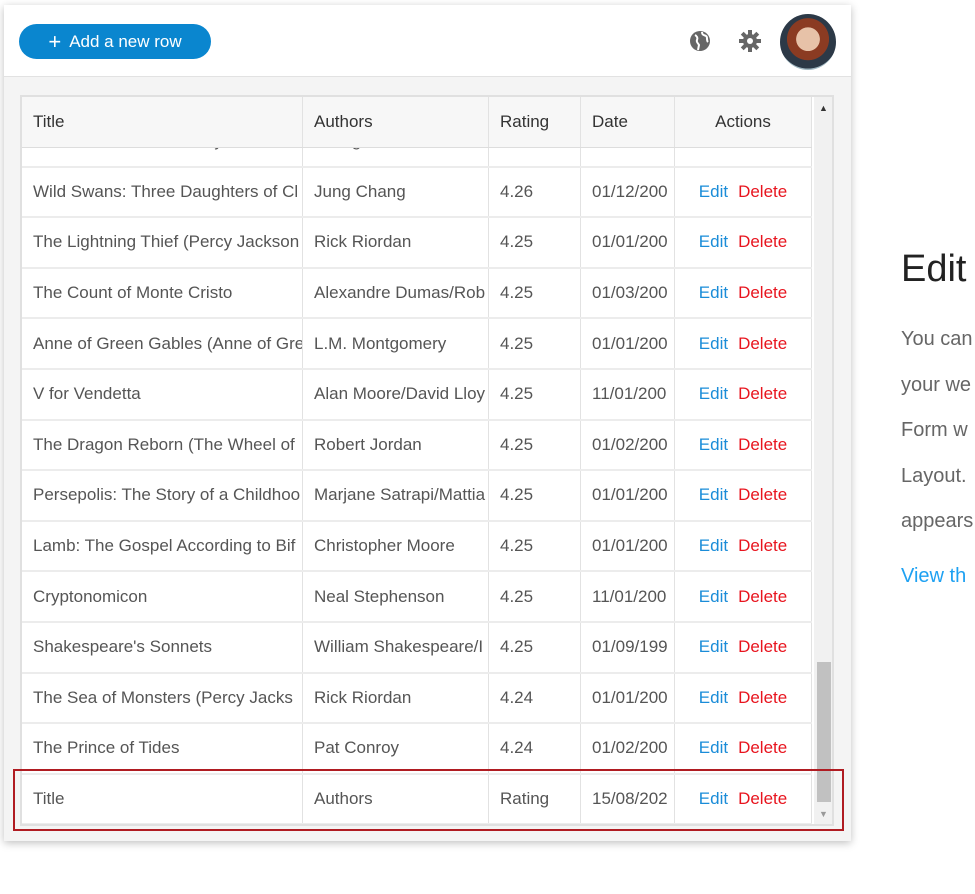  Describe the element at coordinates (162, 122) in the screenshot. I see `header-title: Title` at that location.